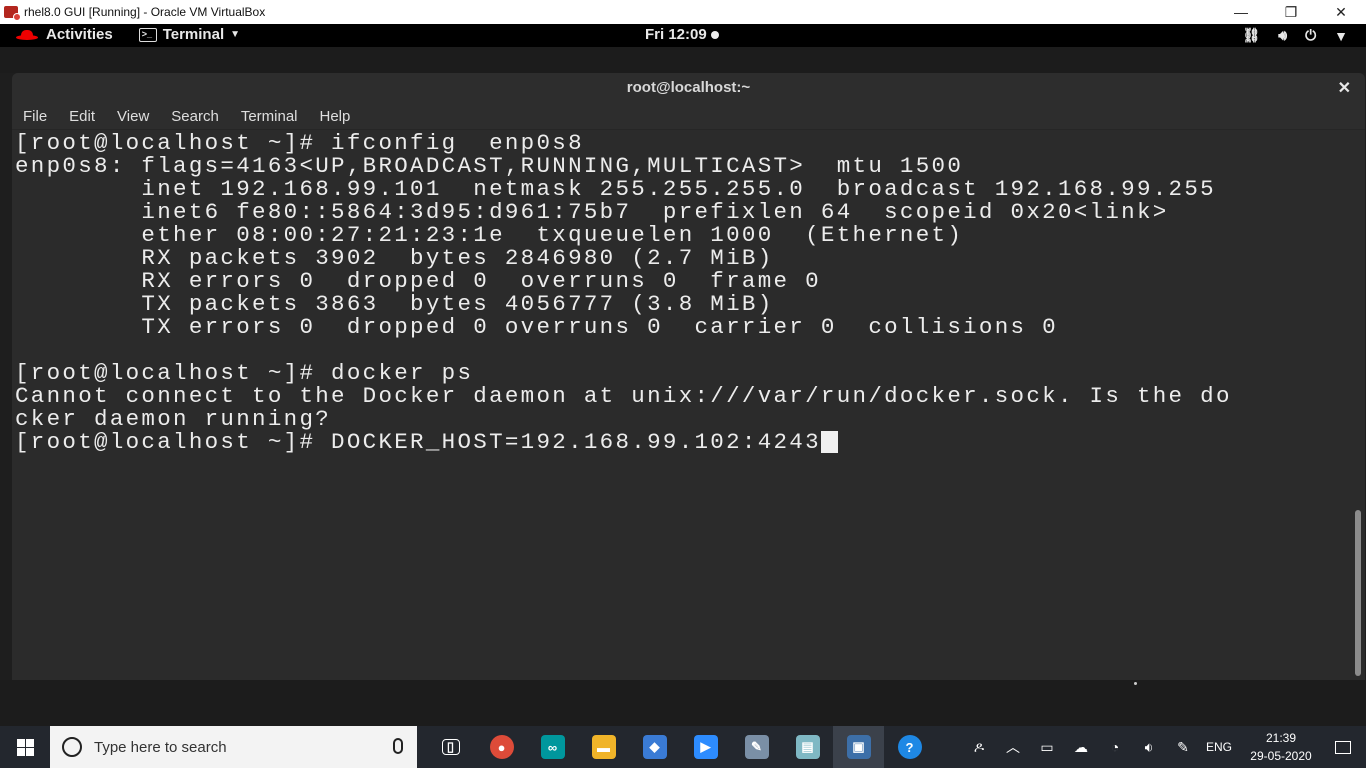 The width and height of the screenshot is (1366, 768). What do you see at coordinates (195, 116) in the screenshot?
I see `menu-search: Search` at bounding box center [195, 116].